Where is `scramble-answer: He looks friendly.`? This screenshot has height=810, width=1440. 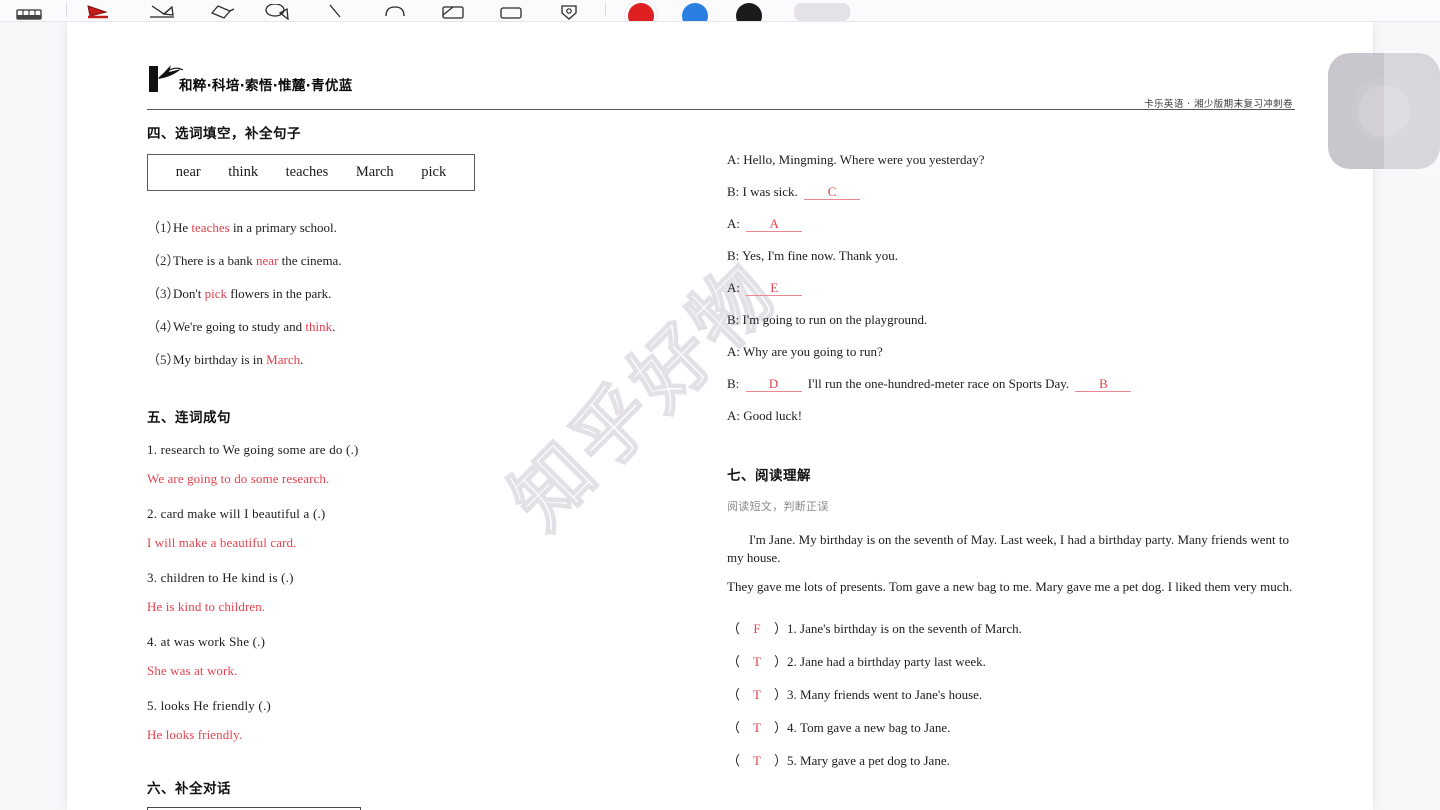
scramble-answer: He looks friendly. is located at coordinates (195, 734).